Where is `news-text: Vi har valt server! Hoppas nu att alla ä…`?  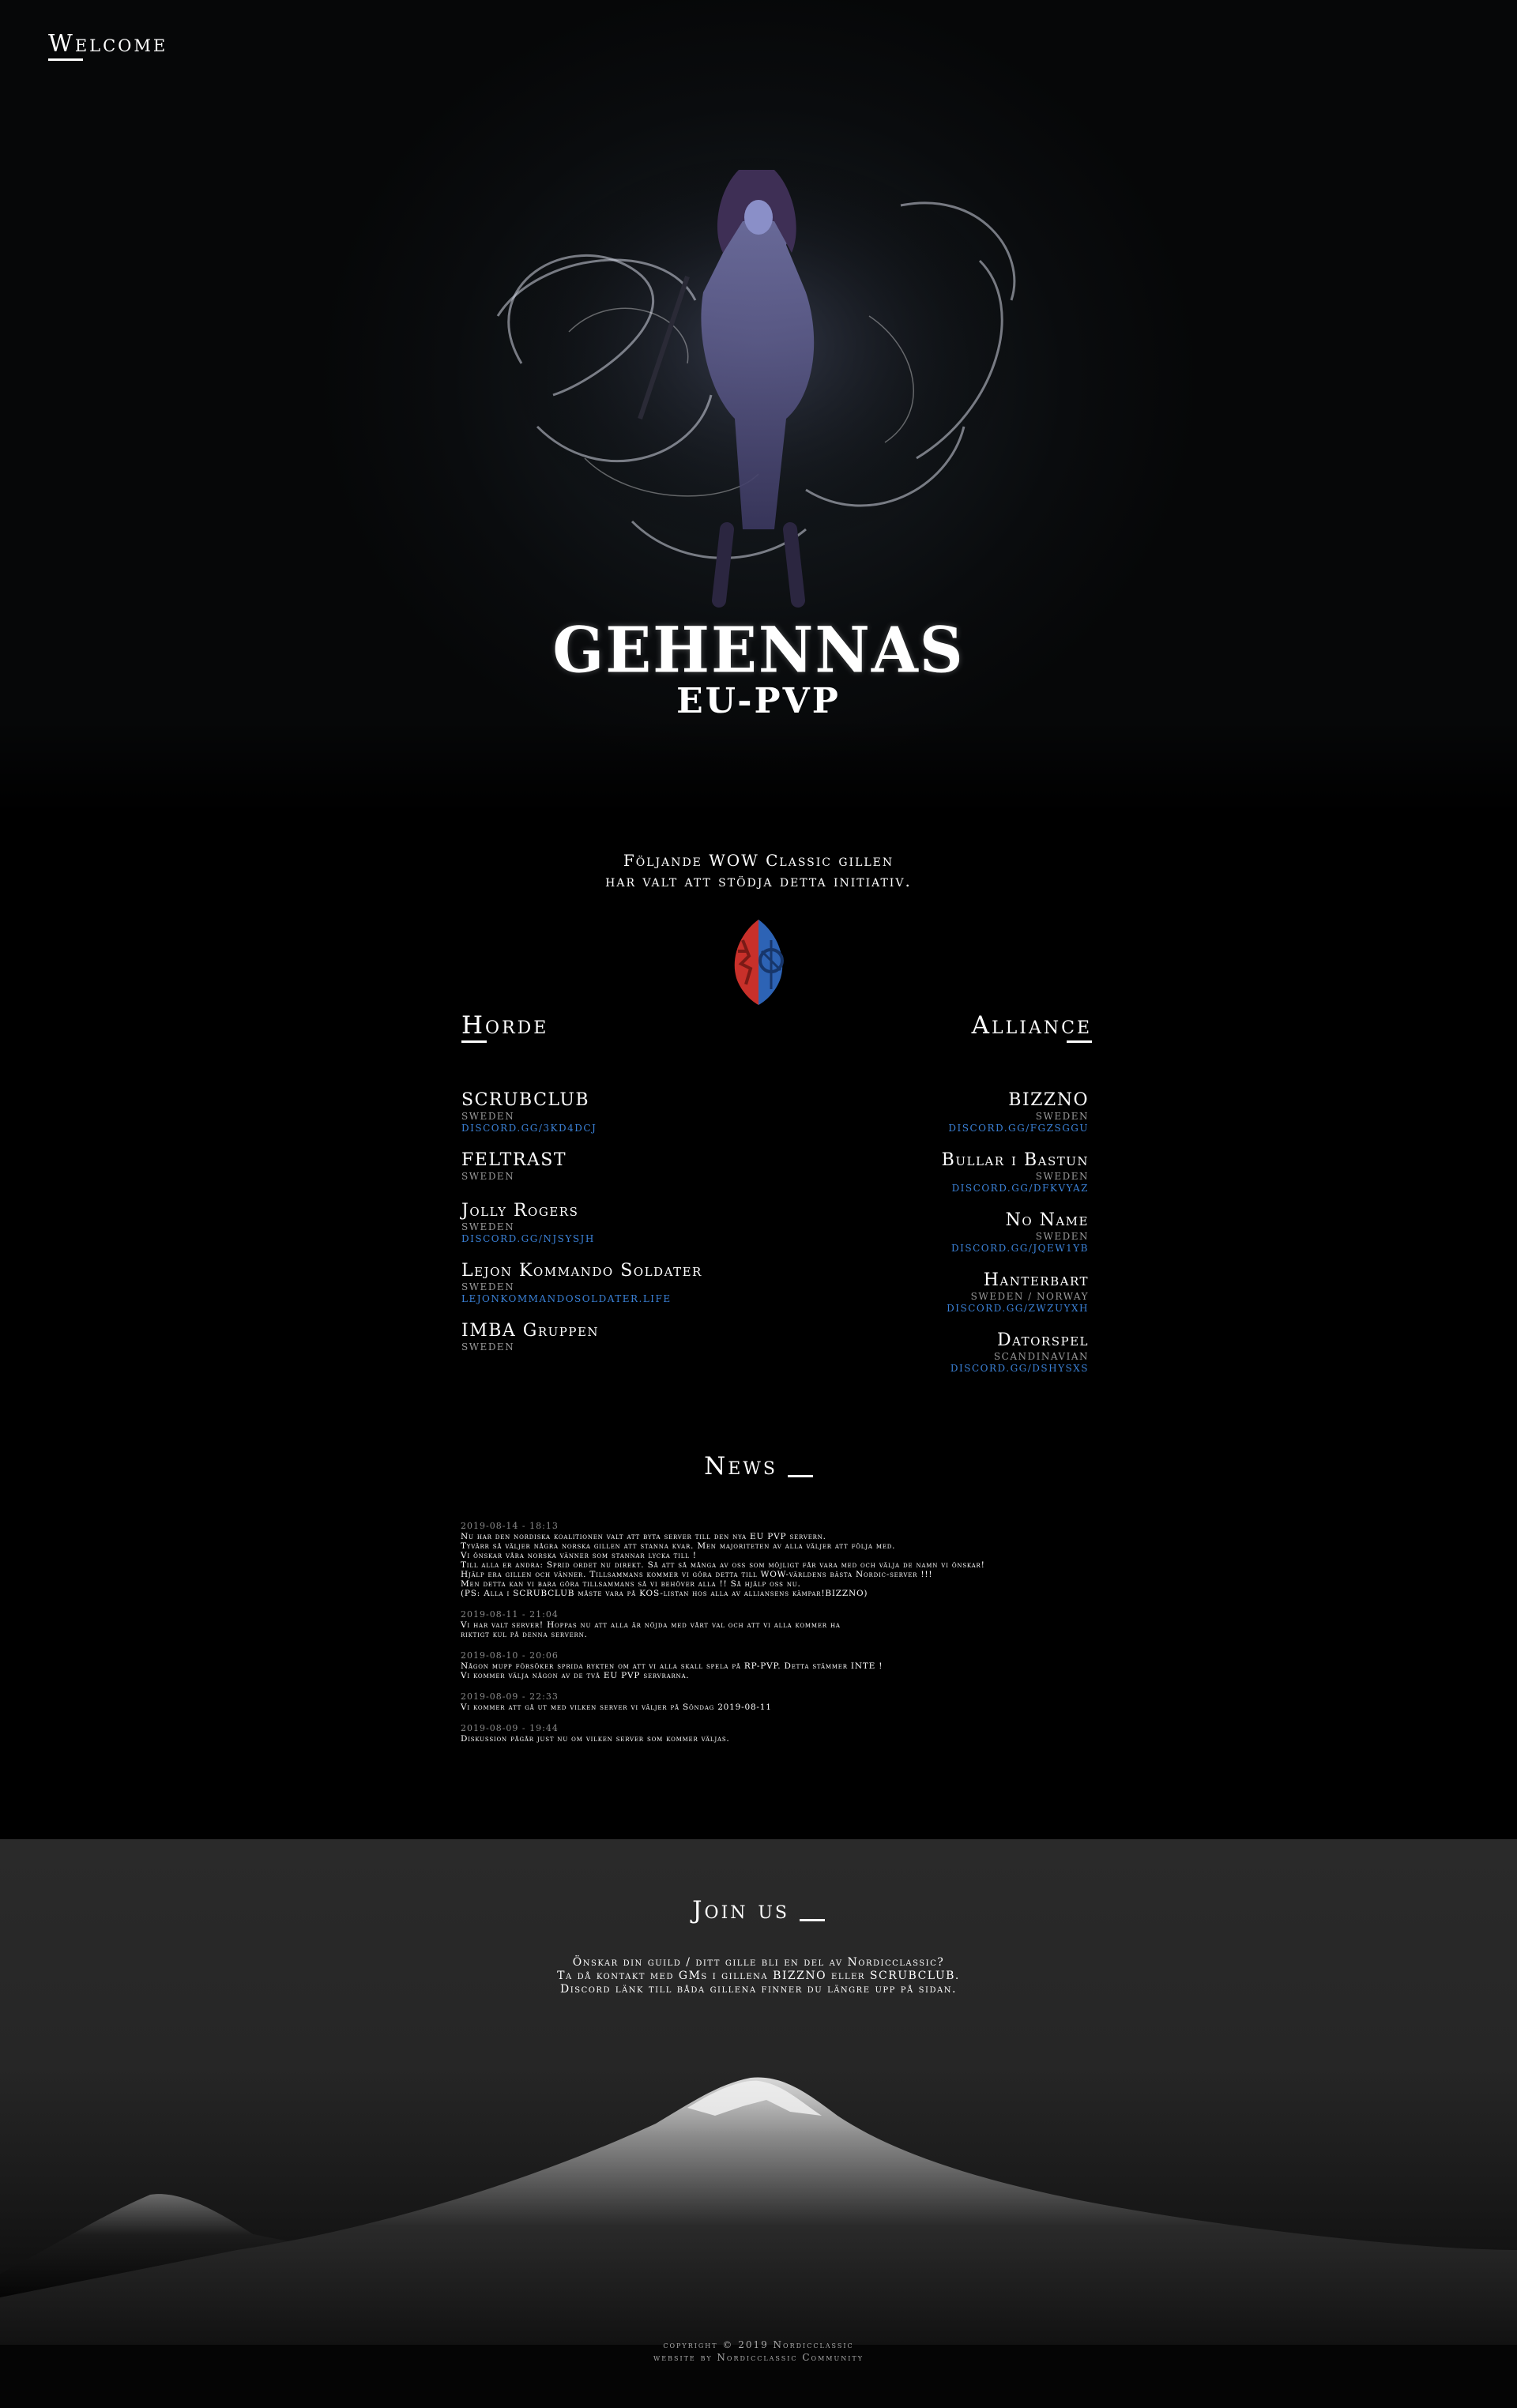 news-text: Vi har valt server! Hoppas nu att alla ä… is located at coordinates (651, 1629).